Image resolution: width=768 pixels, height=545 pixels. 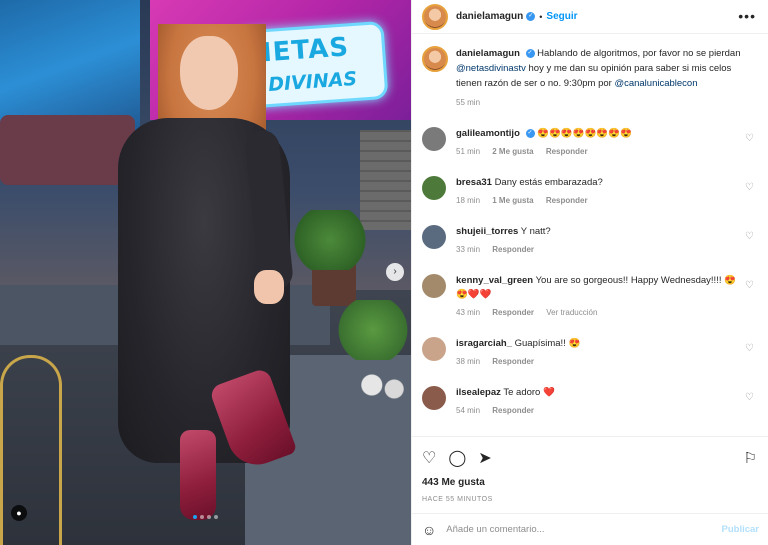 What do you see at coordinates (590, 17) in the screenshot?
I see `post-header: danielamagun ✓ • Seguir •••` at bounding box center [590, 17].